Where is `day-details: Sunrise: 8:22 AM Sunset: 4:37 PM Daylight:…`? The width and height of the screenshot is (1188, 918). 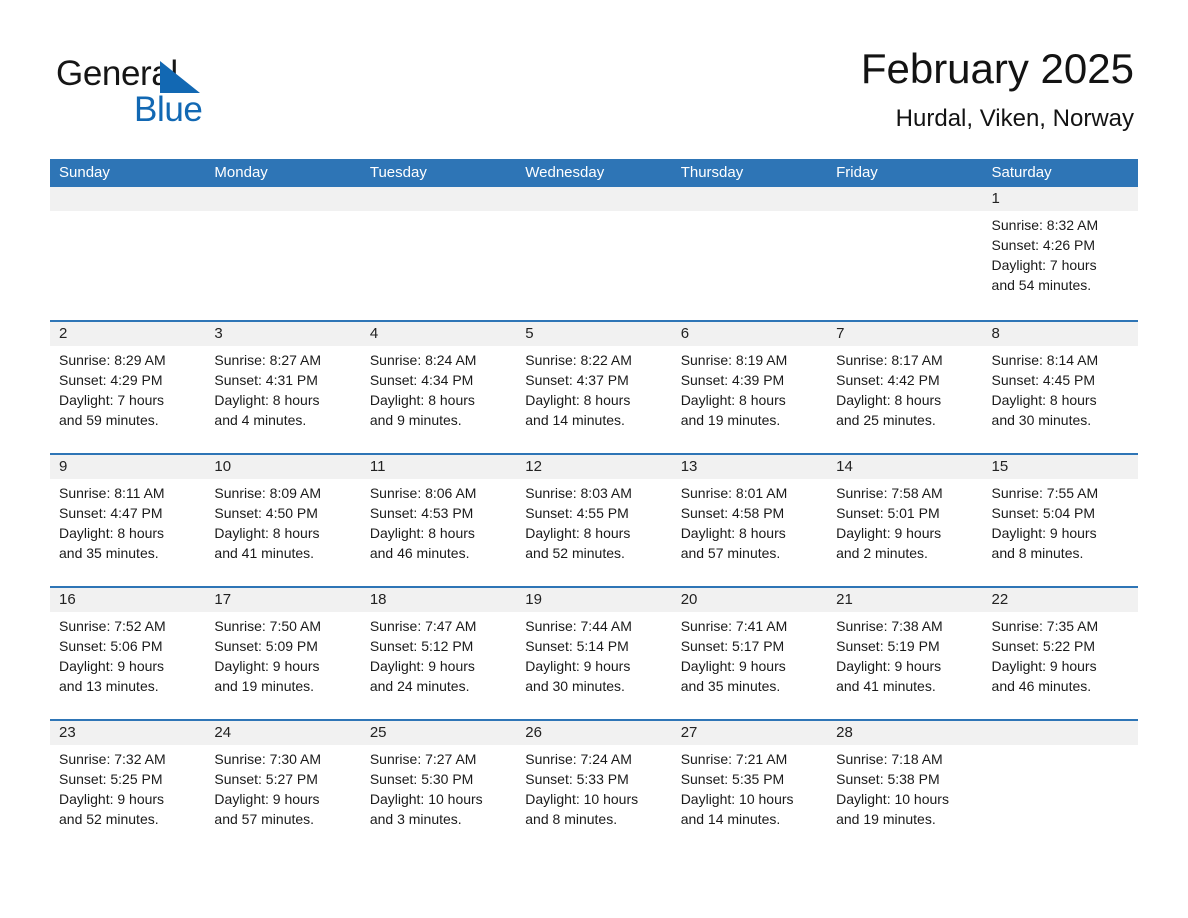
day-details: Sunrise: 8:22 AM Sunset: 4:37 PM Daylight:… is located at coordinates (593, 388).